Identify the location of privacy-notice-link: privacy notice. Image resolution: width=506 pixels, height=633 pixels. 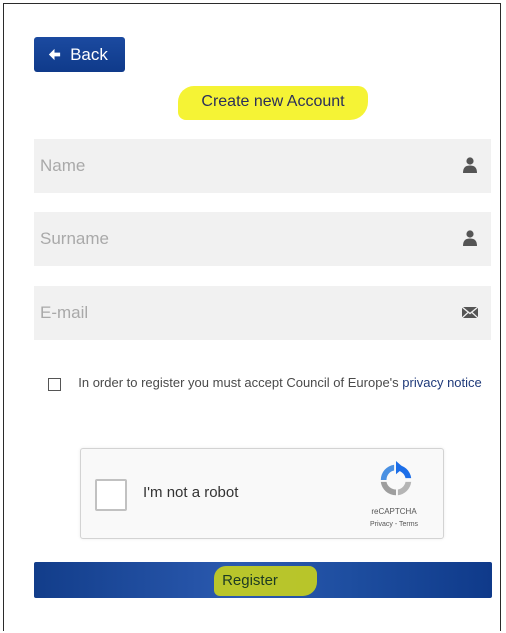
(441, 382).